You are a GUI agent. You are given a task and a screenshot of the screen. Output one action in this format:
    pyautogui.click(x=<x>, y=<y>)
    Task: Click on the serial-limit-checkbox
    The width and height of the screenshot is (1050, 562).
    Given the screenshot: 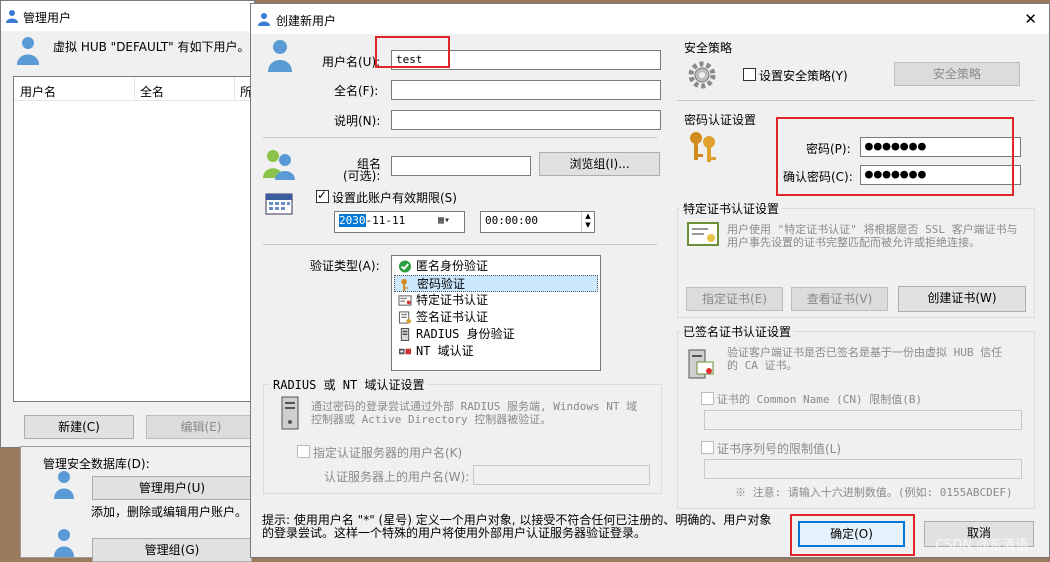 What is the action you would take?
    pyautogui.click(x=707, y=447)
    